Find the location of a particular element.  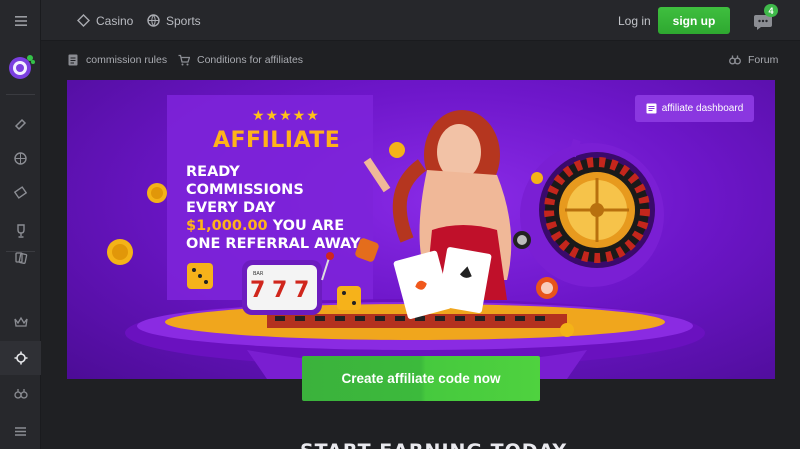

document-icon is located at coordinates (73, 60).